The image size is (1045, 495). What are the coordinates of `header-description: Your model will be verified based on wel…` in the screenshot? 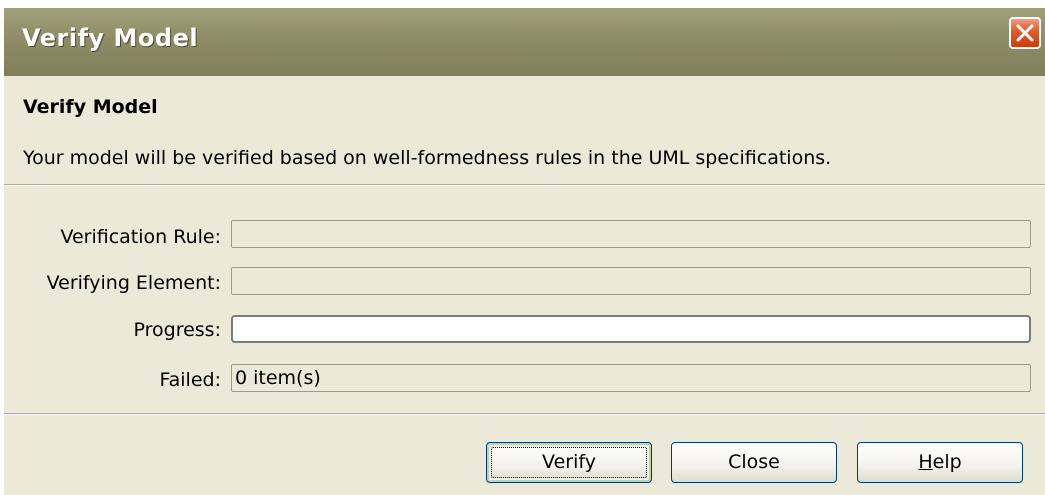 It's located at (427, 158).